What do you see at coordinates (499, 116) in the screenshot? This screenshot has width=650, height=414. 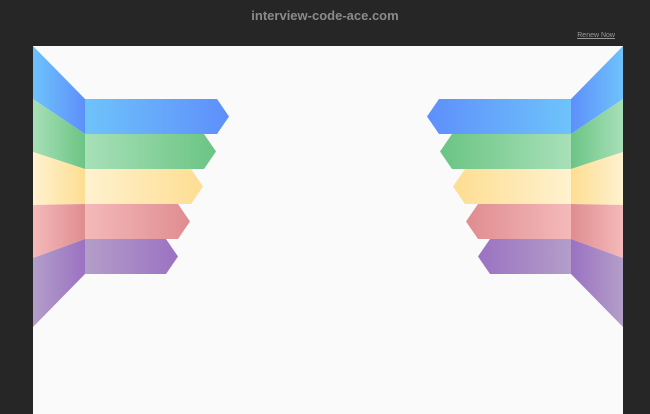 I see `ribbon-right-blue` at bounding box center [499, 116].